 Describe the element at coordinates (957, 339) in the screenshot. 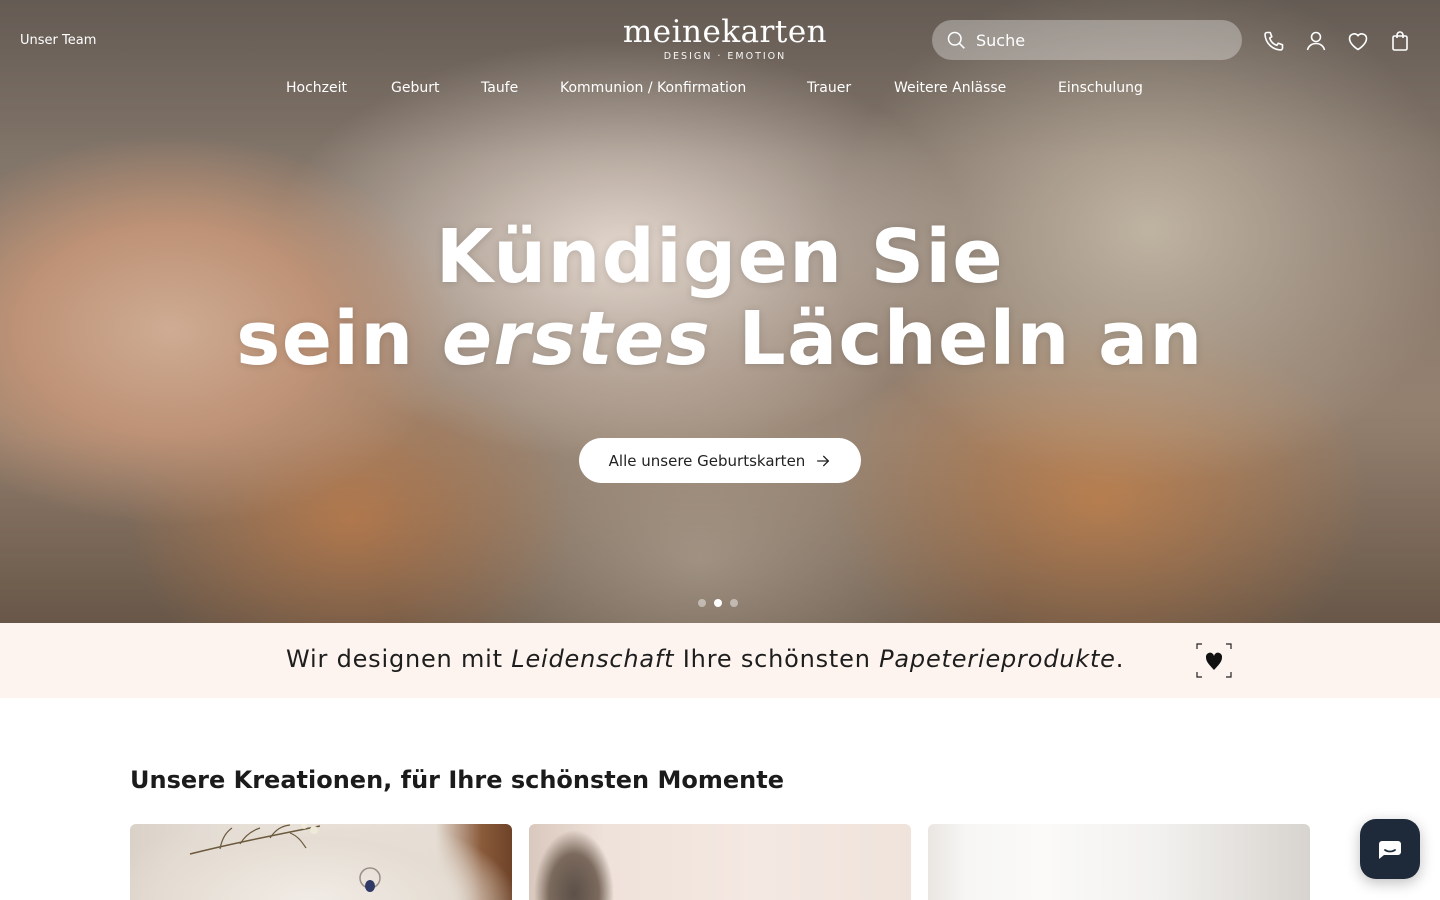

I see `hero-headline-line2-post: Lächeln an` at that location.